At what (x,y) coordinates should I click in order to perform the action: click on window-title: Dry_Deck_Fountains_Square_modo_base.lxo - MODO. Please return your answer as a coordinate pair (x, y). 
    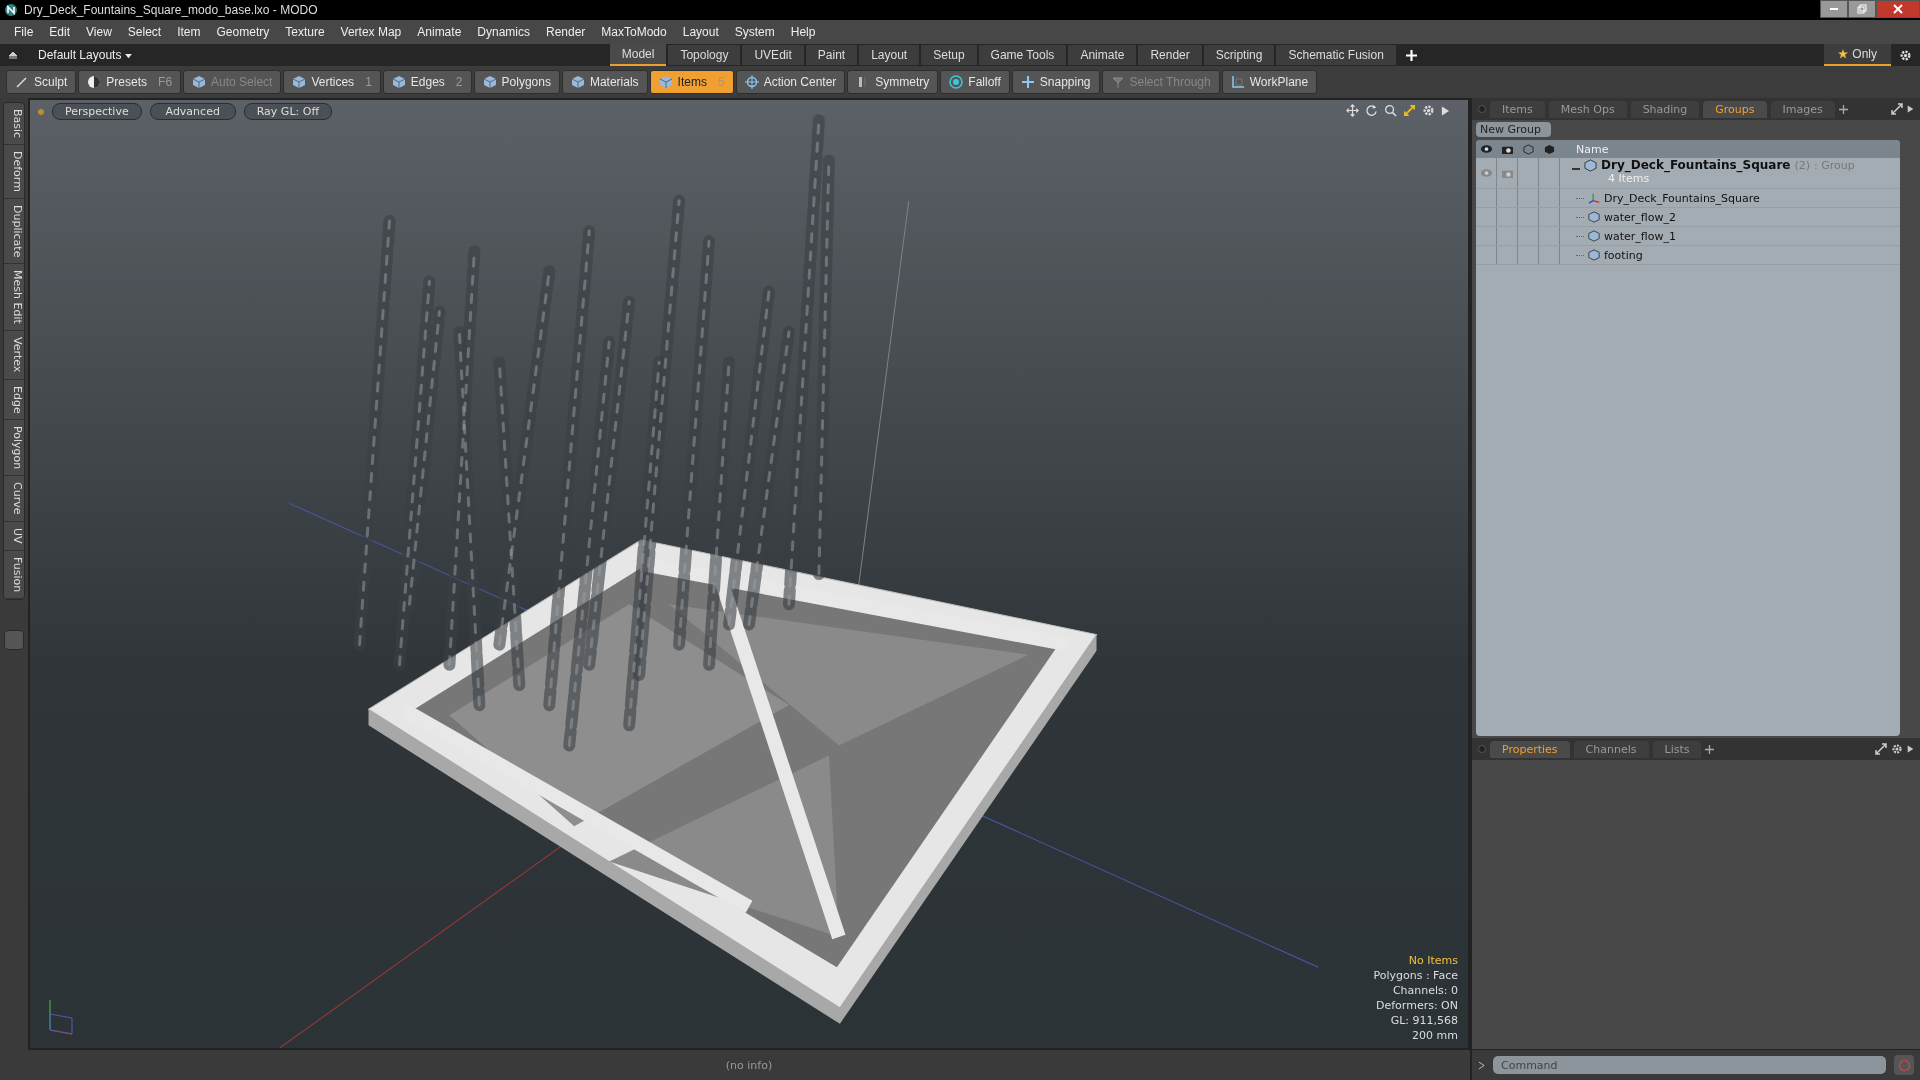
    Looking at the image, I should click on (171, 10).